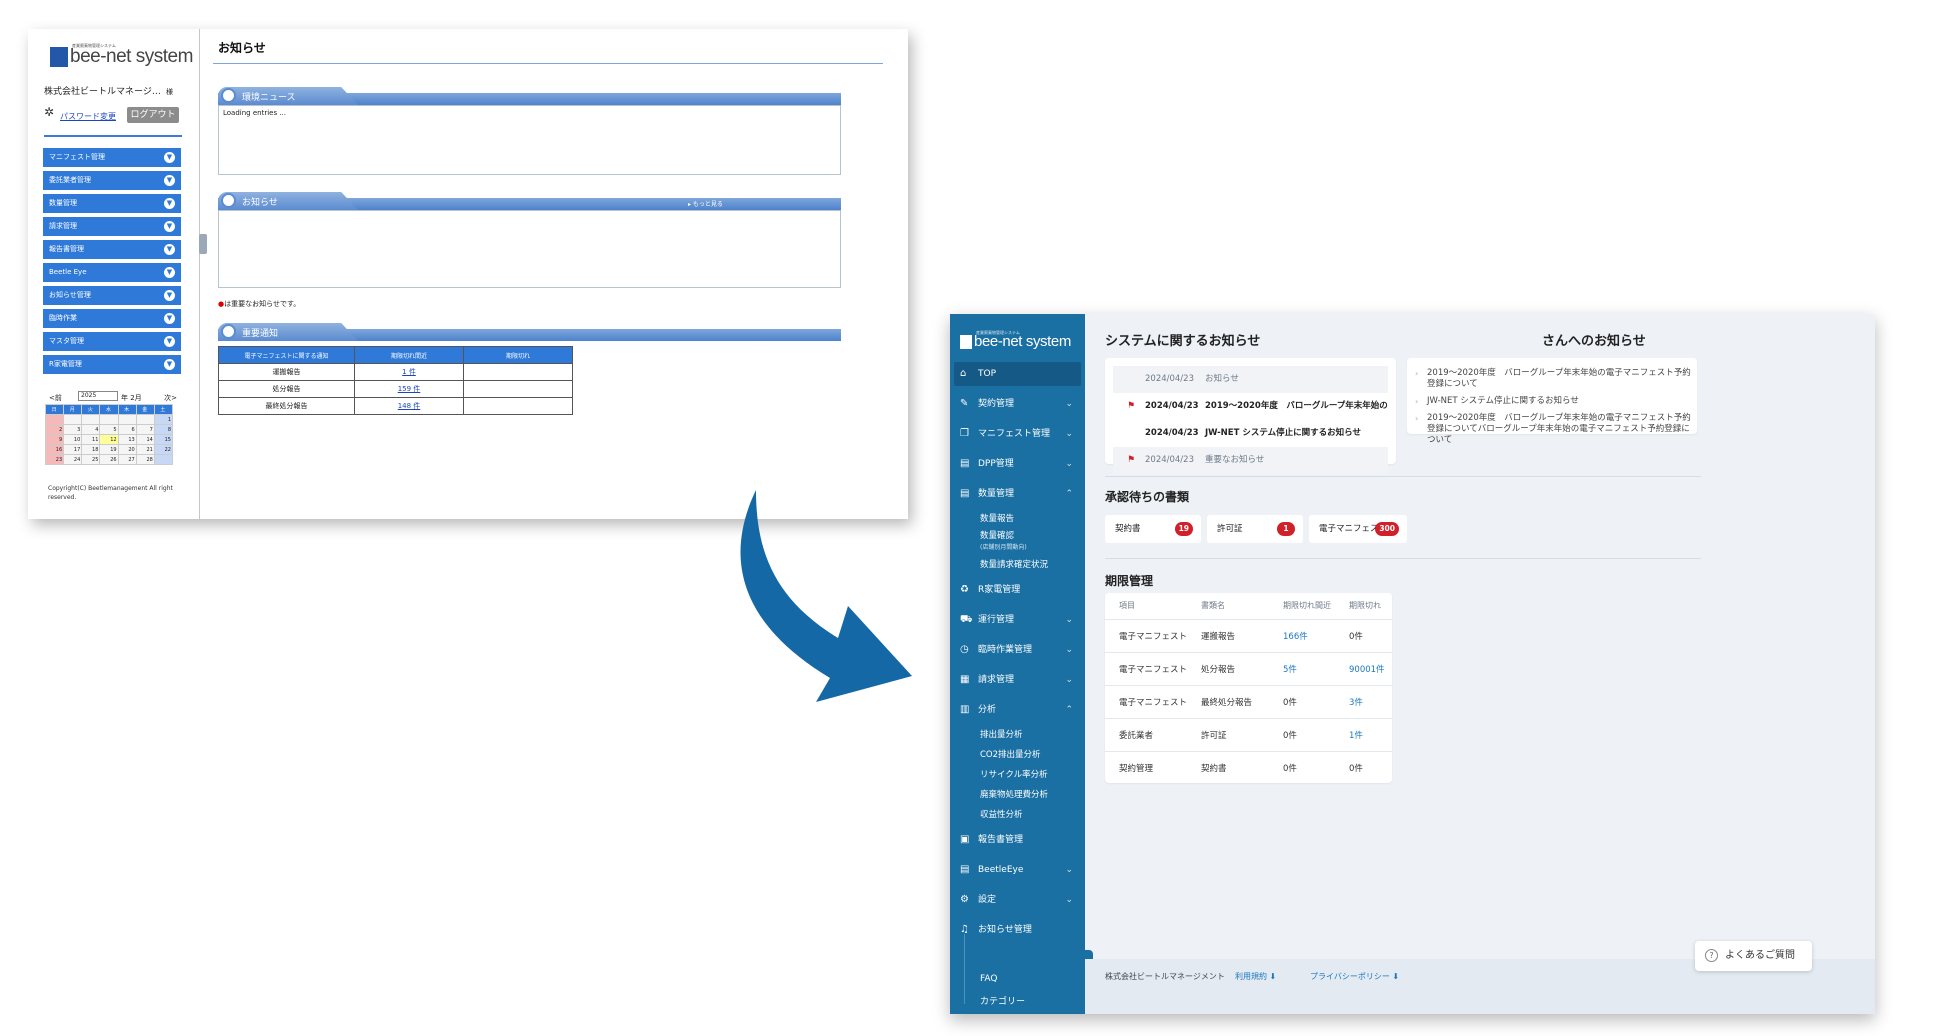  What do you see at coordinates (996, 404) in the screenshot?
I see `nav-label: 契約管理` at bounding box center [996, 404].